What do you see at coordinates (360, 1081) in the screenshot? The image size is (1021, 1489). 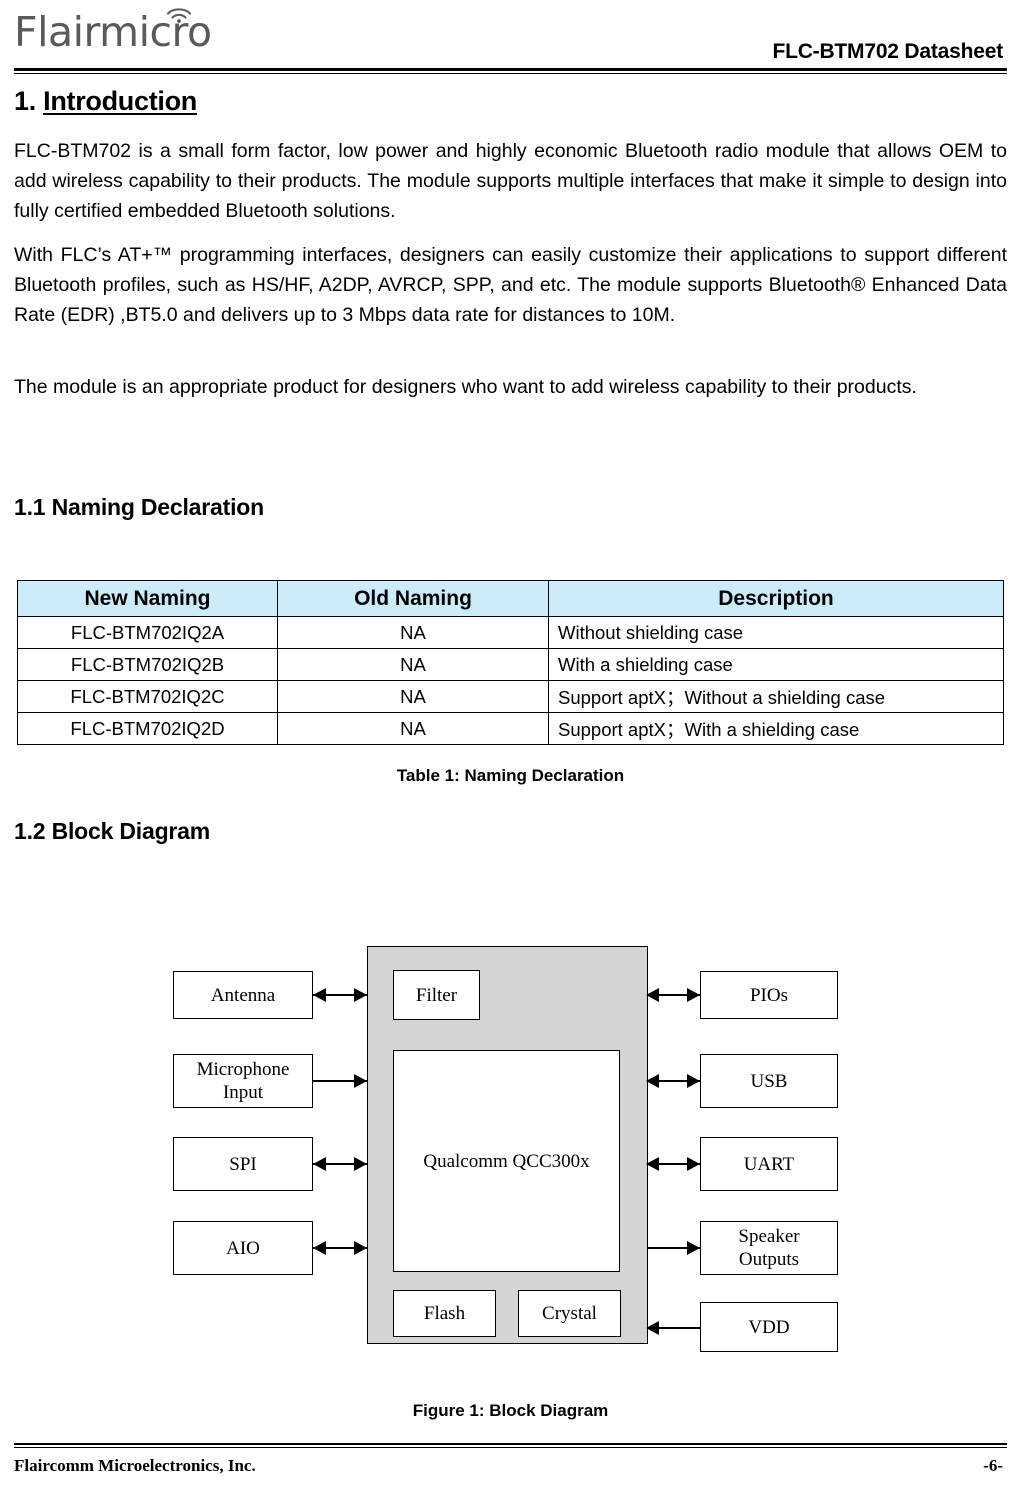 I see `arrow-microphone-input-right` at bounding box center [360, 1081].